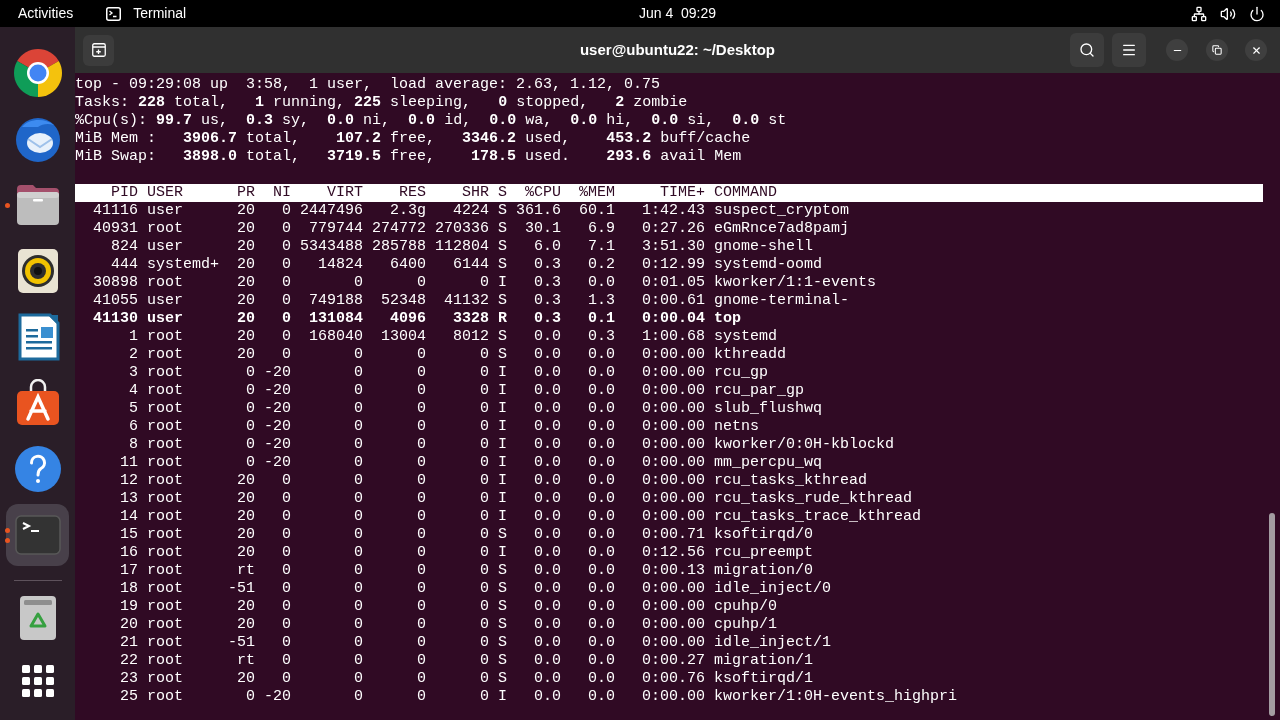 The width and height of the screenshot is (1280, 720). I want to click on new-tab-button, so click(98, 50).